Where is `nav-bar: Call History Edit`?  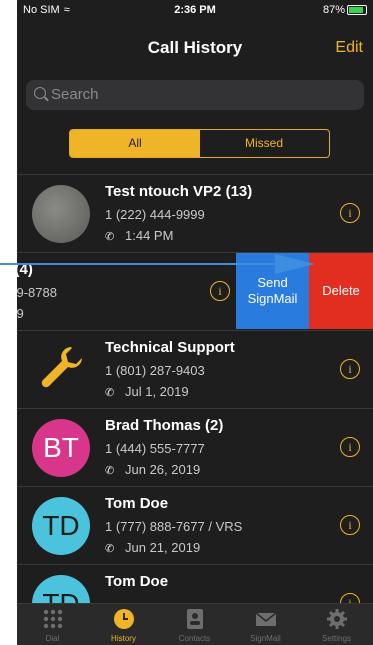 nav-bar: Call History Edit is located at coordinates (195, 48).